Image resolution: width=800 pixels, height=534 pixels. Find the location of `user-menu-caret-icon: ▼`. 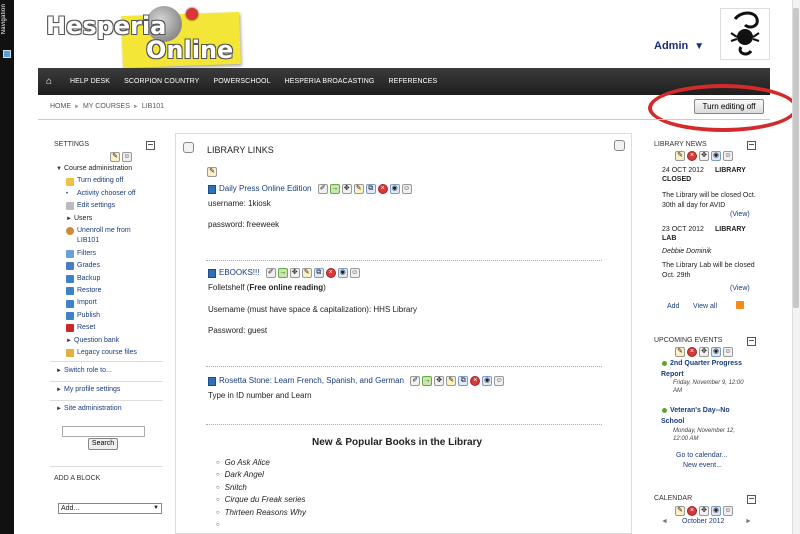

user-menu-caret-icon: ▼ is located at coordinates (699, 46).